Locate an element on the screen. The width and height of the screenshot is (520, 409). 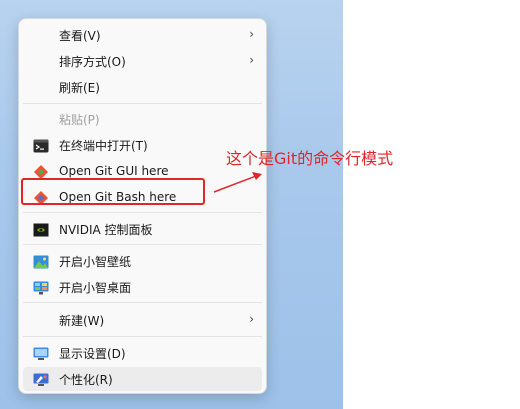
menu-item-display-settings: 显示设置(D) is located at coordinates (142, 353).